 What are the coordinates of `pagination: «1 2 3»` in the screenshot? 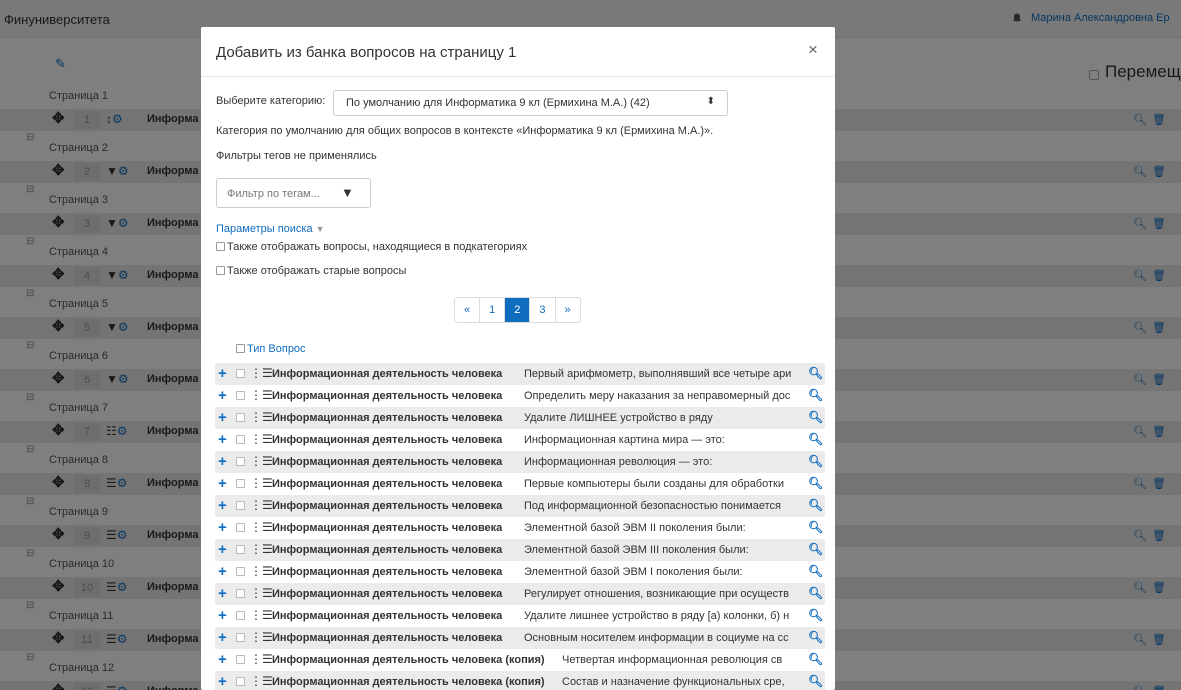 It's located at (517, 310).